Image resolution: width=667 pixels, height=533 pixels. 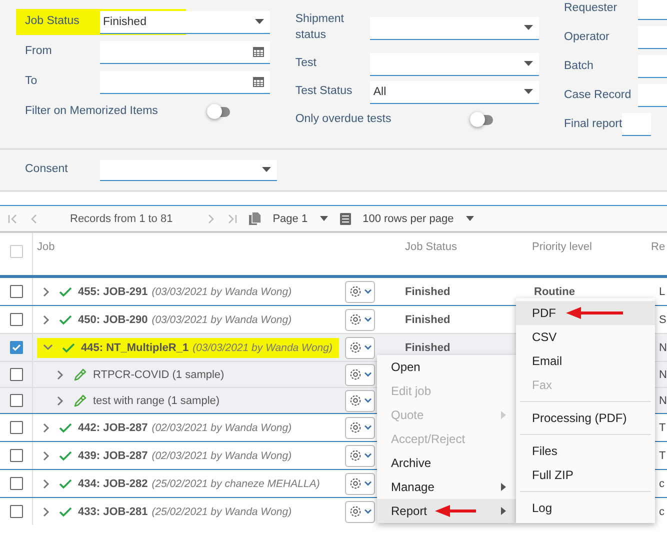 I want to click on field-label: Final report, so click(x=593, y=124).